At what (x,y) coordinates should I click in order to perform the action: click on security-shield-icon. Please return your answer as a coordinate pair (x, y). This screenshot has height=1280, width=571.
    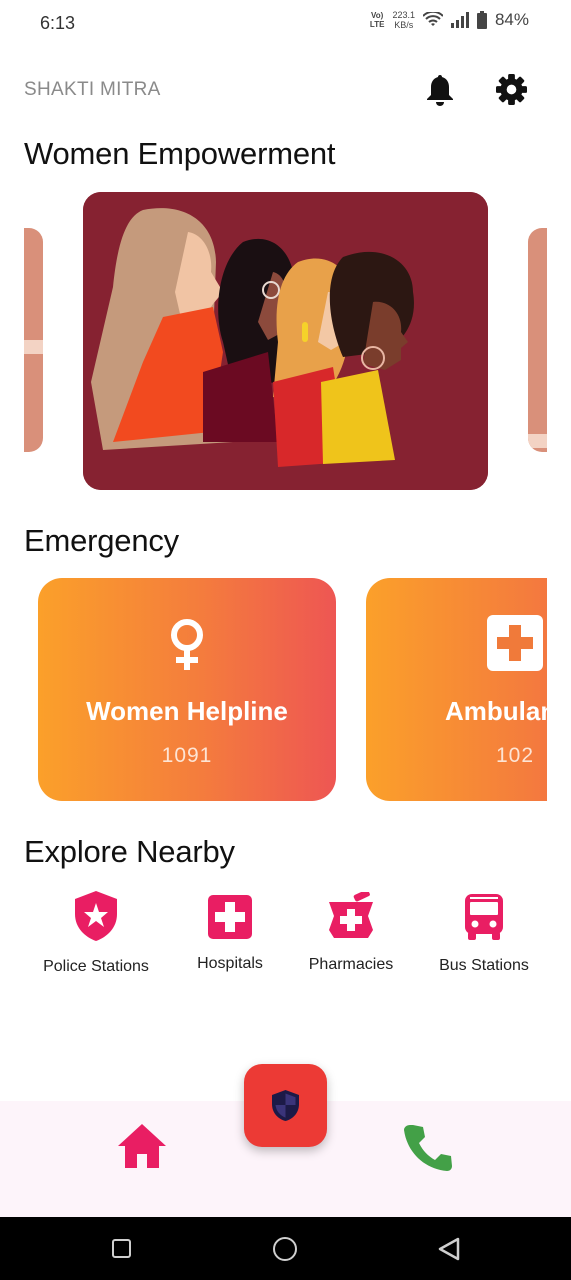
    Looking at the image, I should click on (285, 1105).